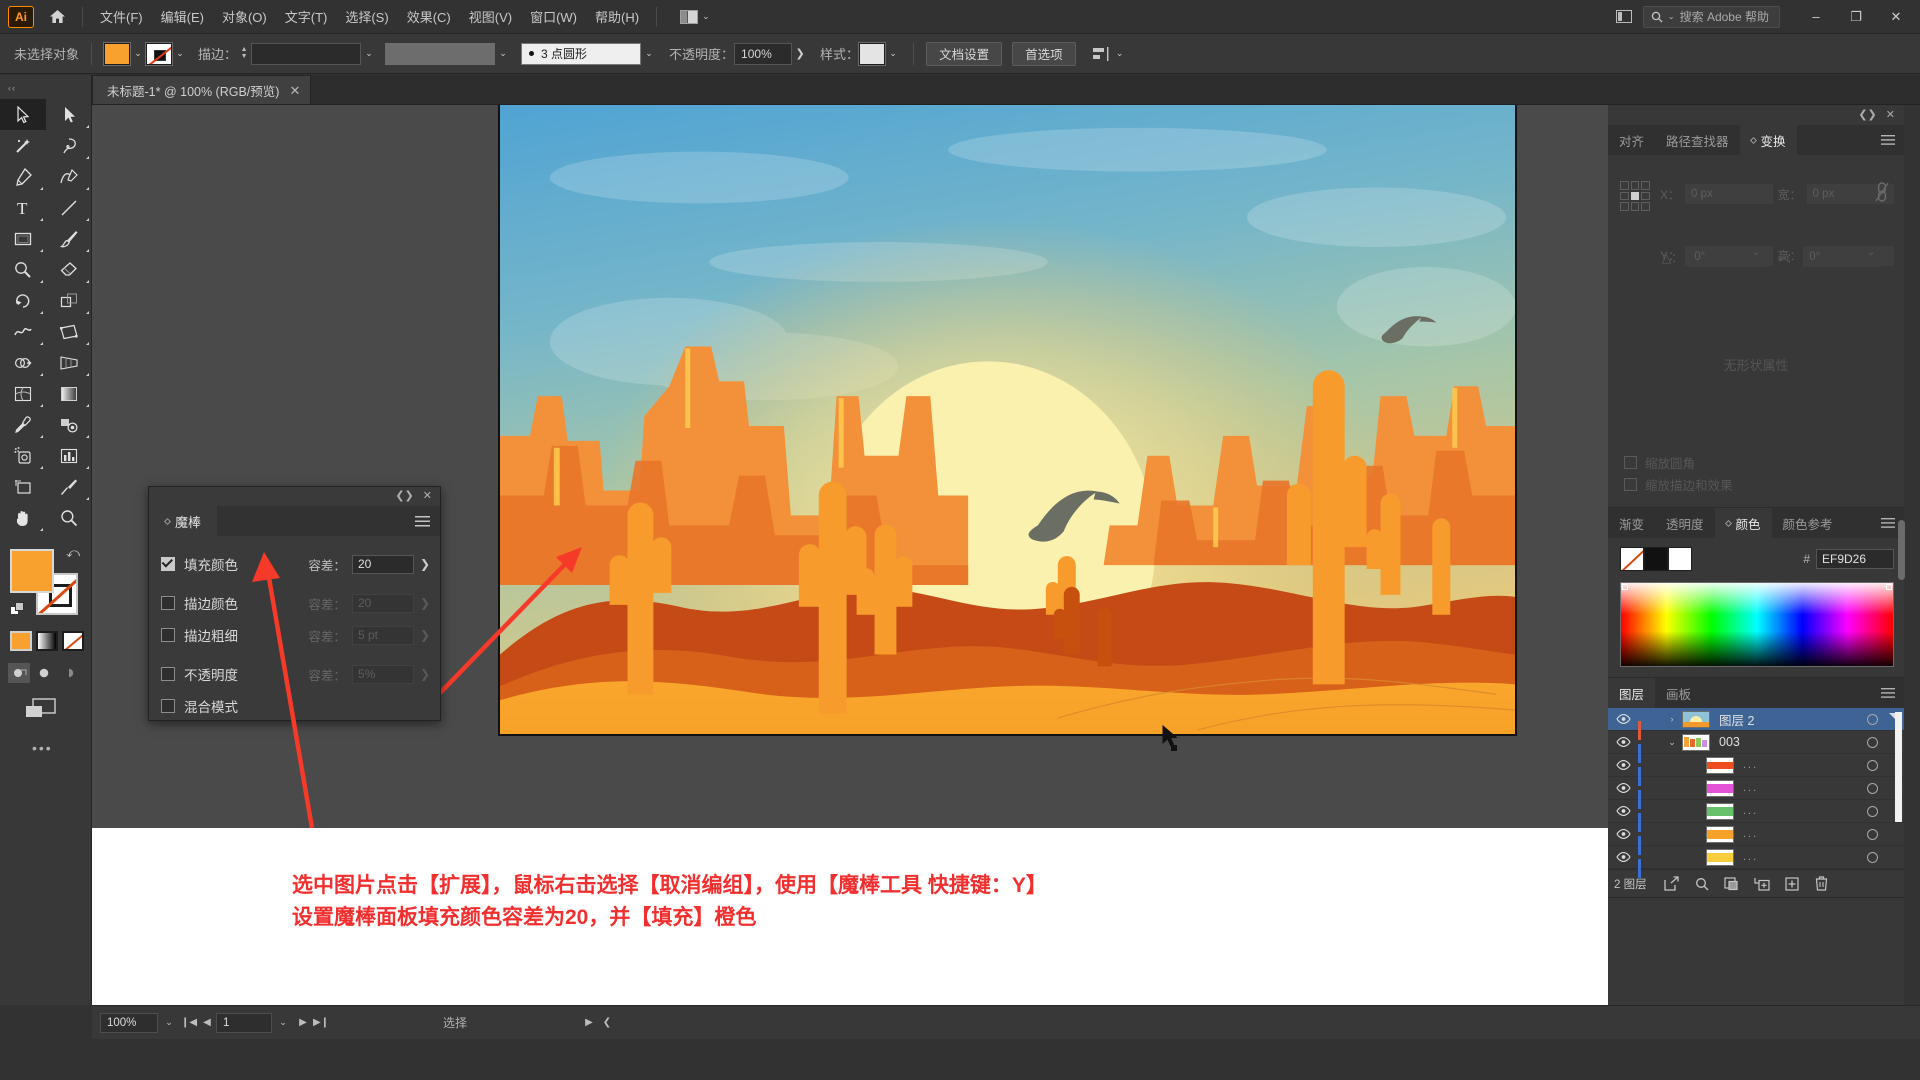 The image size is (1920, 1080). Describe the element at coordinates (649, 54) in the screenshot. I see `brush-chevron-down-icon: ⌄` at that location.